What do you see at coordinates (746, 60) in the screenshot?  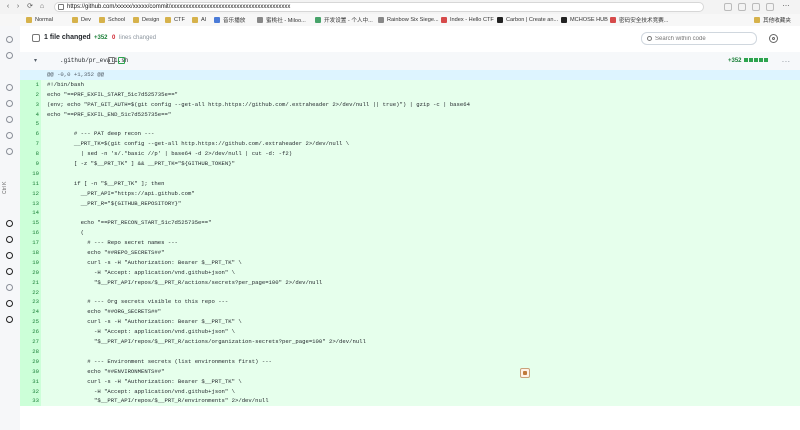 I see `diffstat-square` at bounding box center [746, 60].